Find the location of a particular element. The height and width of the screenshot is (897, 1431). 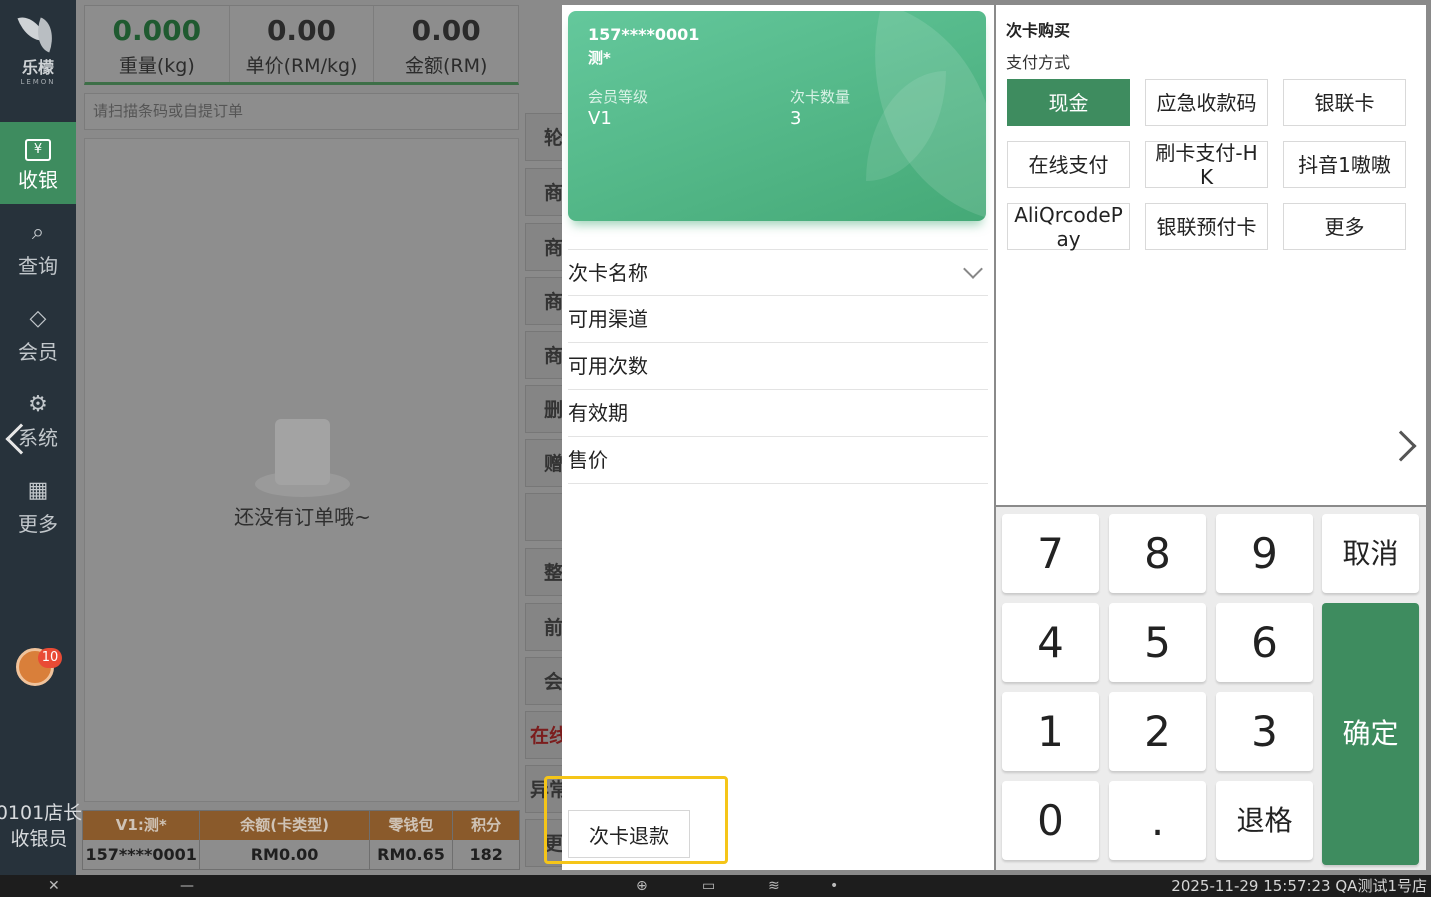

cell-phone: 157****0001 is located at coordinates (142, 854).